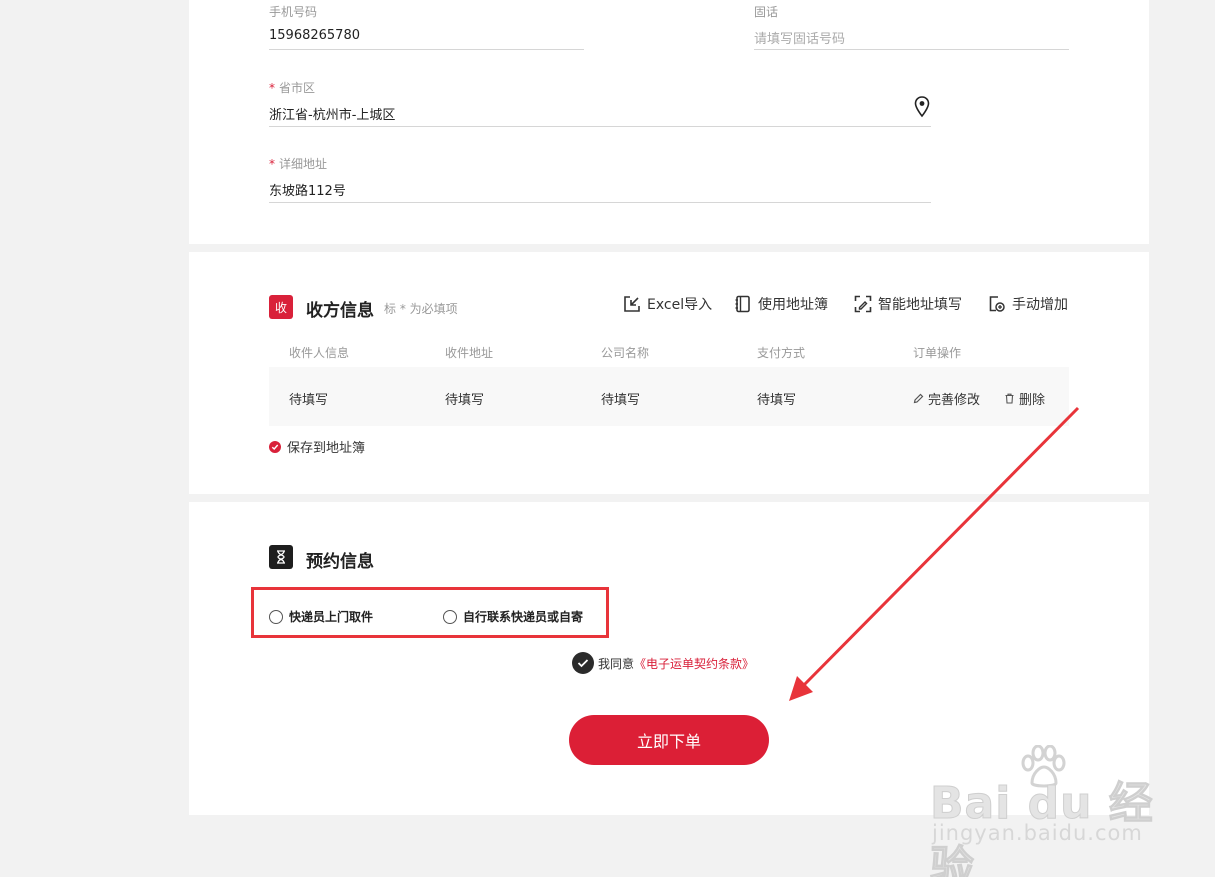 Image resolution: width=1215 pixels, height=877 pixels. Describe the element at coordinates (319, 353) in the screenshot. I see `col-receiver-info: 收件人信息` at that location.